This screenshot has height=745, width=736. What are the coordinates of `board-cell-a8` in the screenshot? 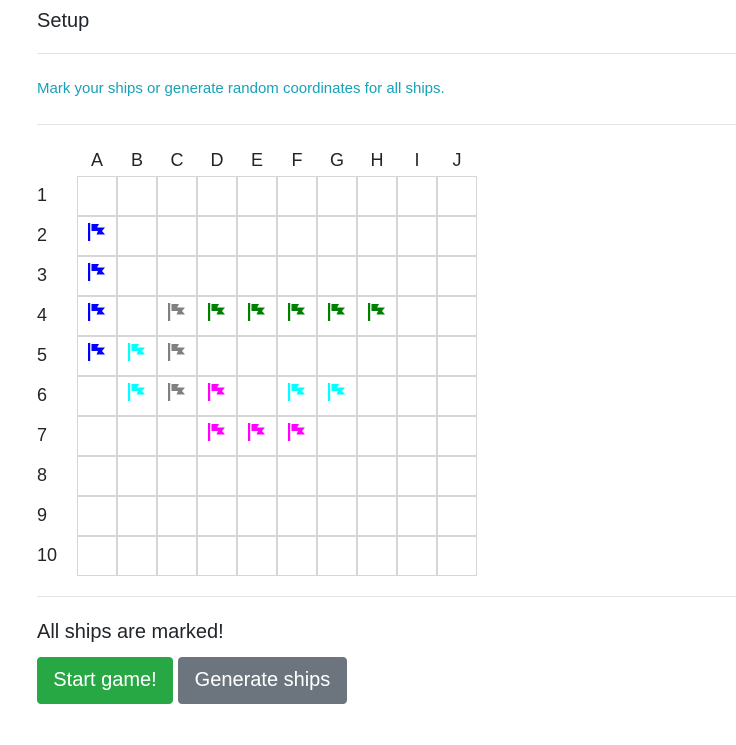 It's located at (97, 476).